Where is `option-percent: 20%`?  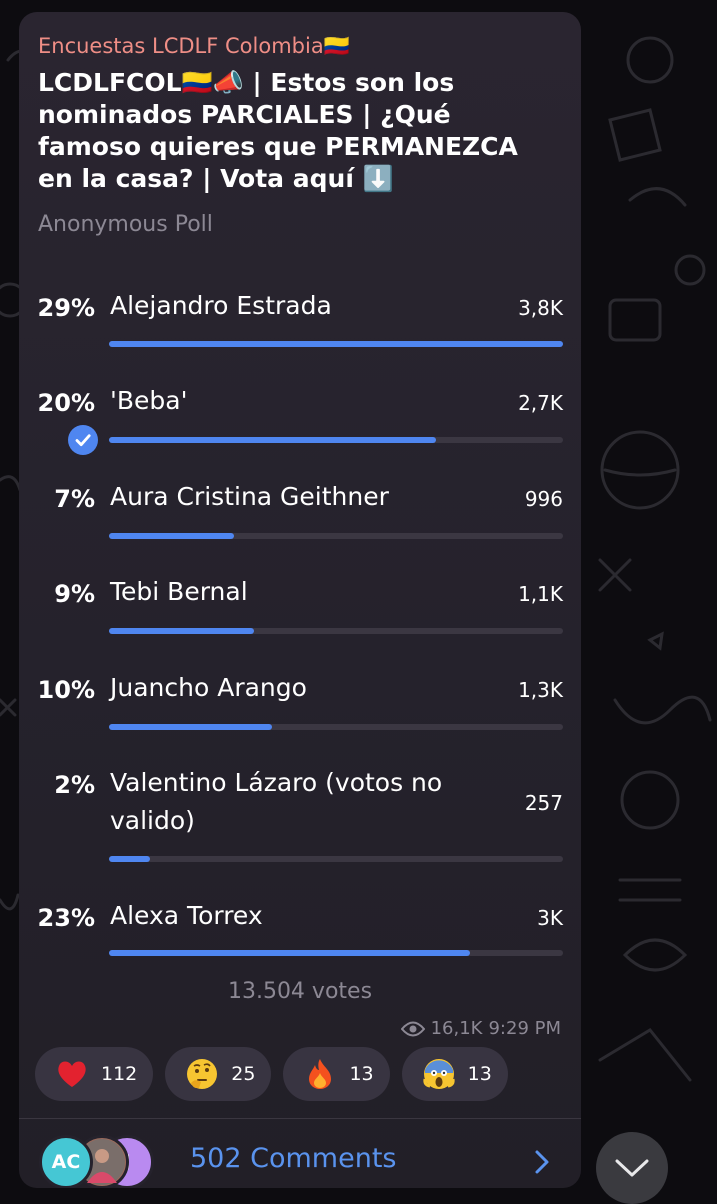 option-percent: 20% is located at coordinates (66, 403).